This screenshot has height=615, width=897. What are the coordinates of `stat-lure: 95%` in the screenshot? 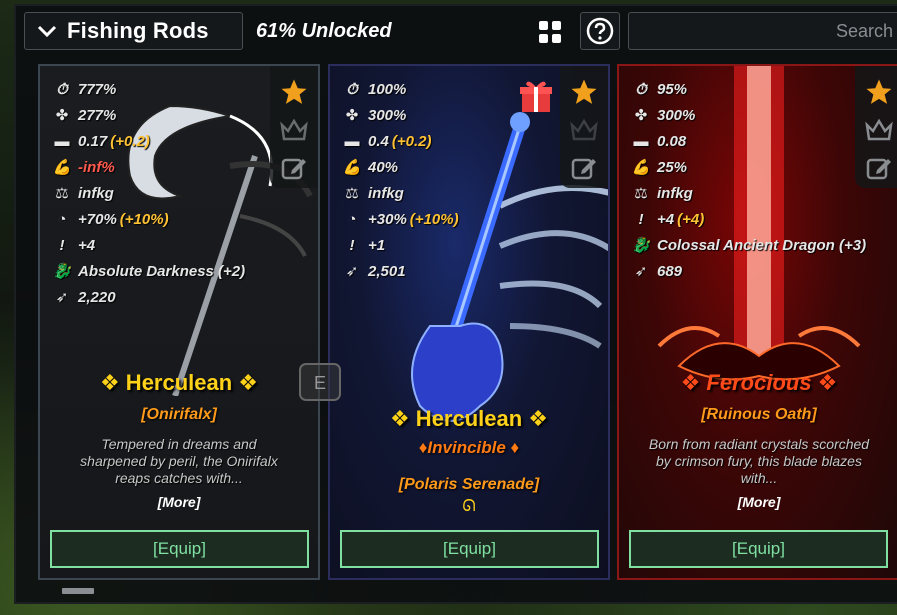 It's located at (672, 89).